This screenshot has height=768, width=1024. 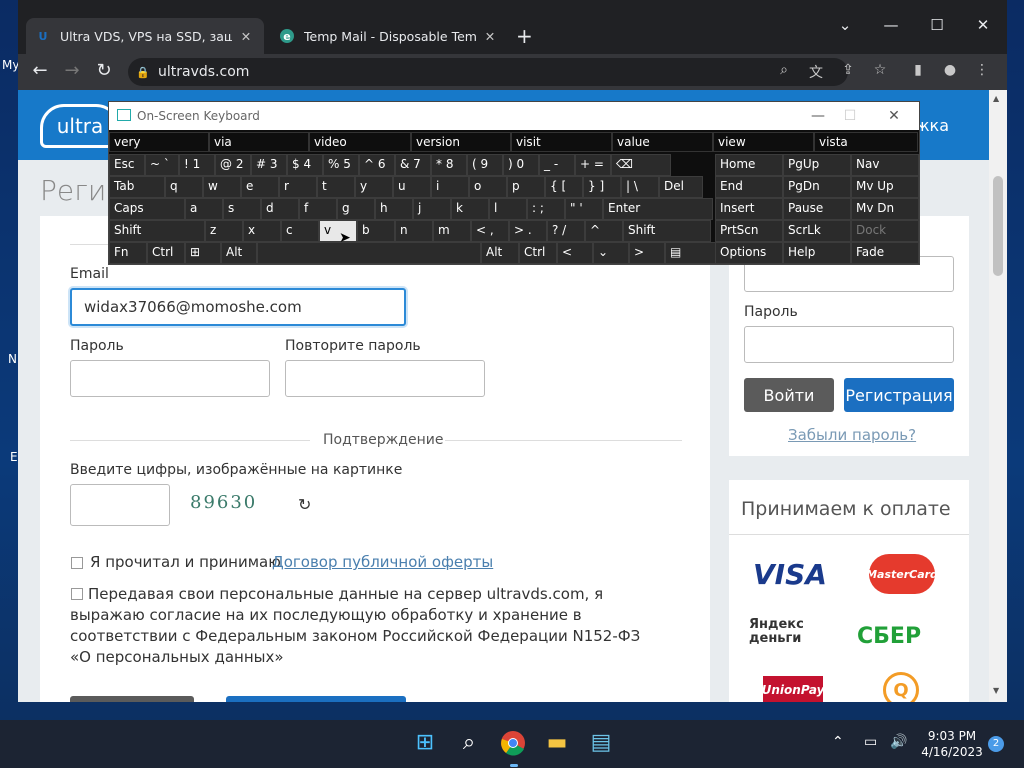 I want to click on osk-key: m, so click(x=452, y=231).